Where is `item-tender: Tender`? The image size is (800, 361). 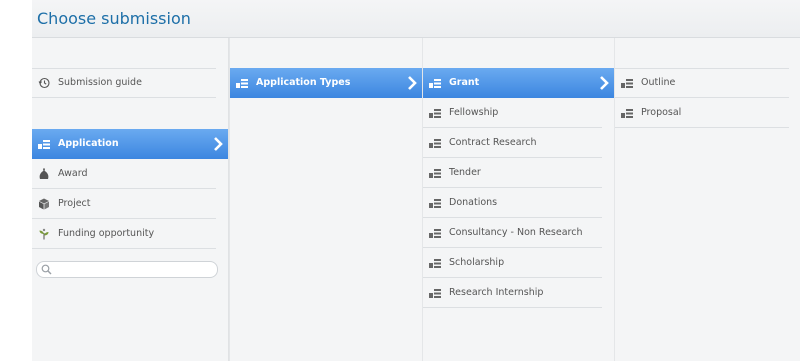 item-tender: Tender is located at coordinates (518, 173).